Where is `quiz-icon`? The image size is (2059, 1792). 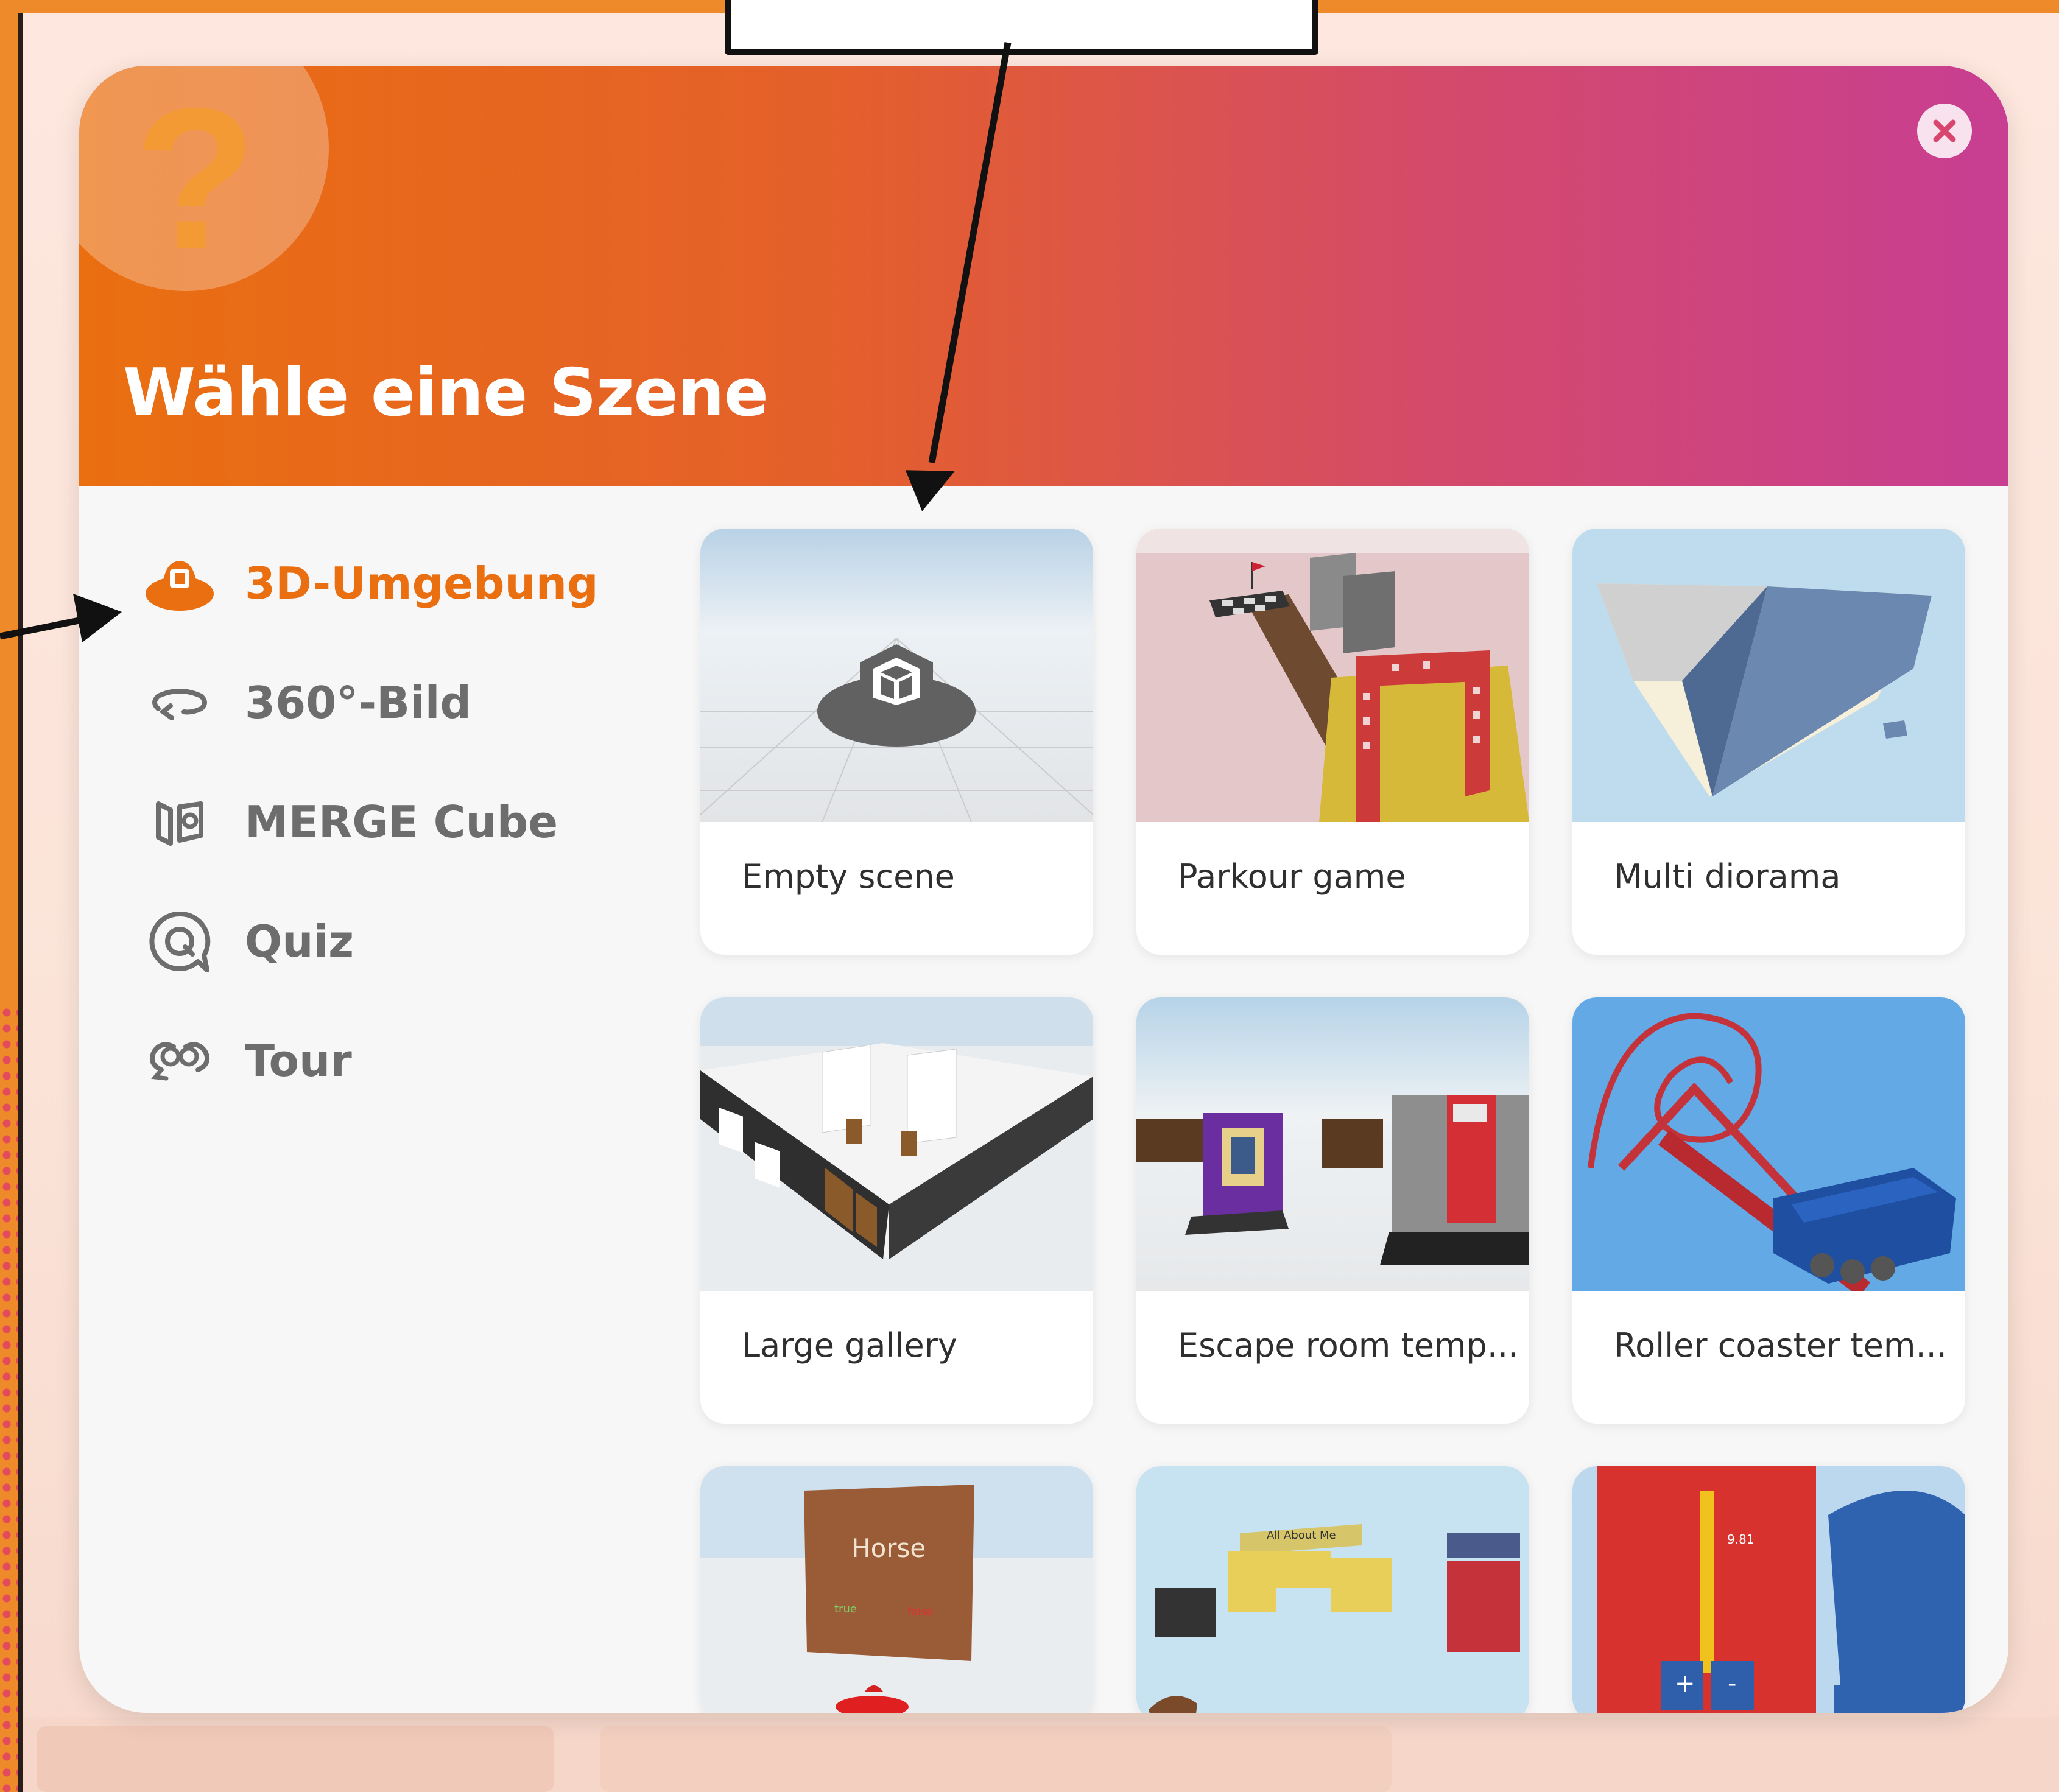 quiz-icon is located at coordinates (179, 941).